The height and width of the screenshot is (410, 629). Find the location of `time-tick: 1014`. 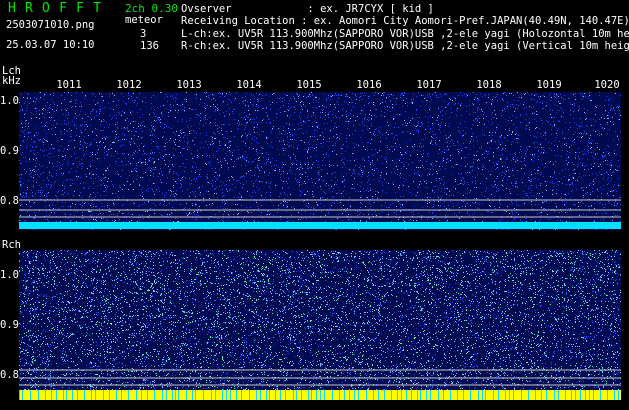

time-tick: 1014 is located at coordinates (249, 85).